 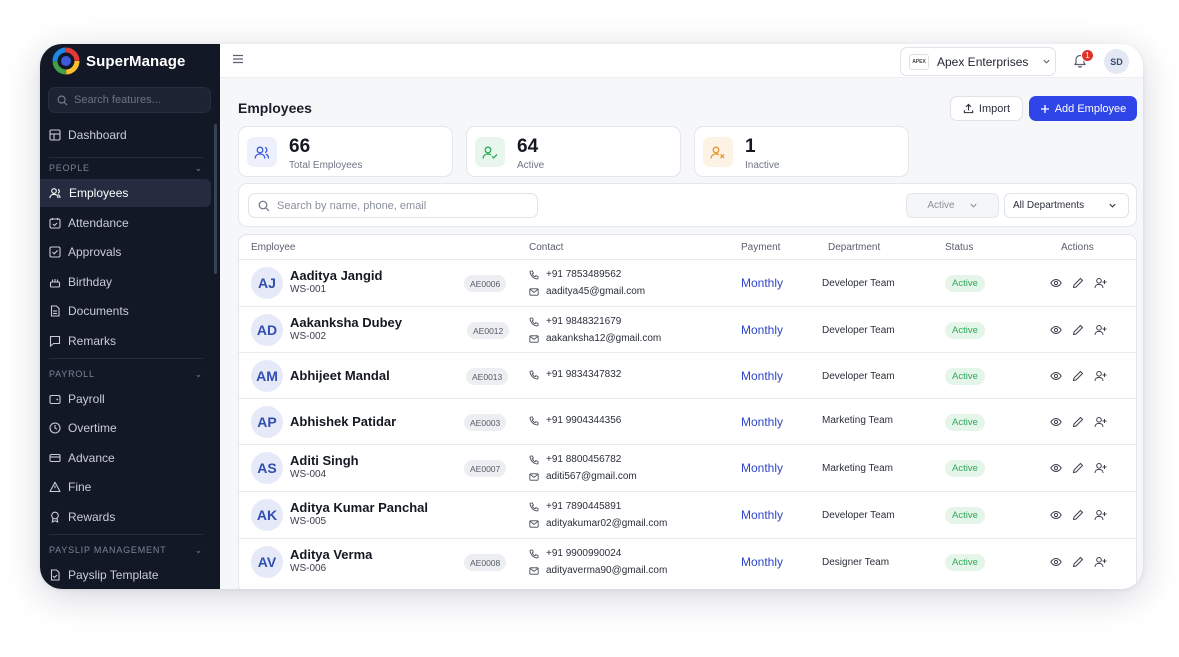 What do you see at coordinates (584, 374) in the screenshot?
I see `phone-number: +91 9834347832` at bounding box center [584, 374].